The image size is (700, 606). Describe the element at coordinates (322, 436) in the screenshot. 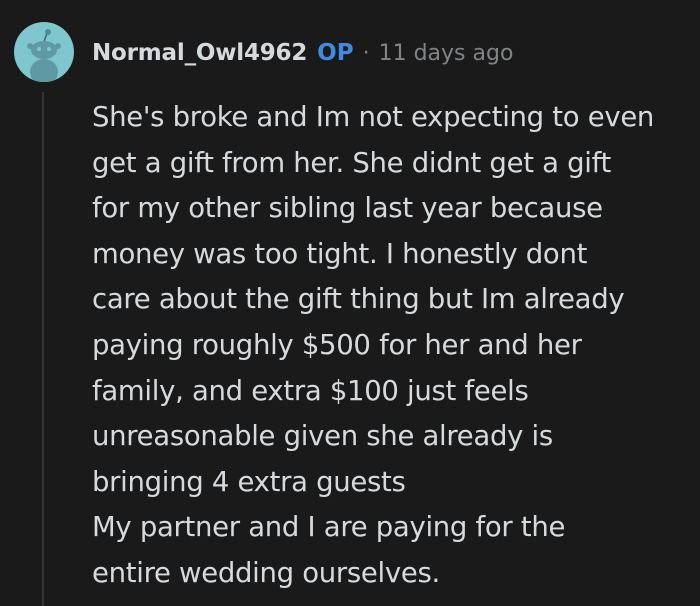

I see `comment-line: unreasonable given she already is` at that location.